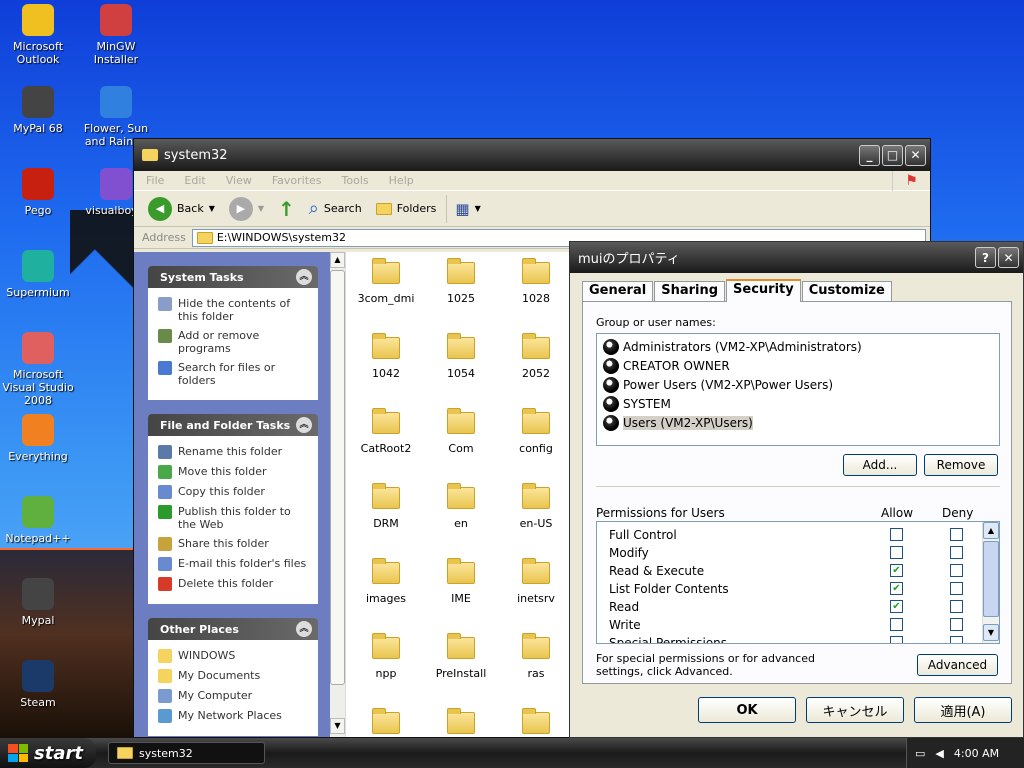  I want to click on user-entry: CREATOR OWNER, so click(798, 365).